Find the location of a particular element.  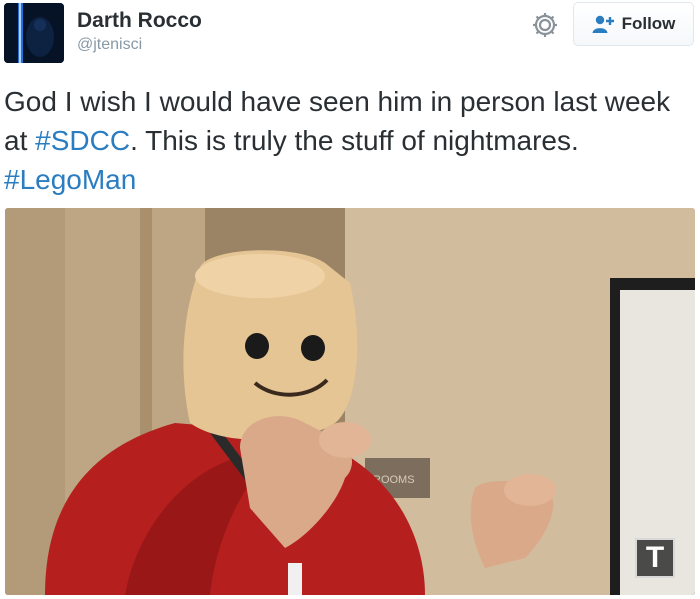

add-user-icon is located at coordinates (603, 24).